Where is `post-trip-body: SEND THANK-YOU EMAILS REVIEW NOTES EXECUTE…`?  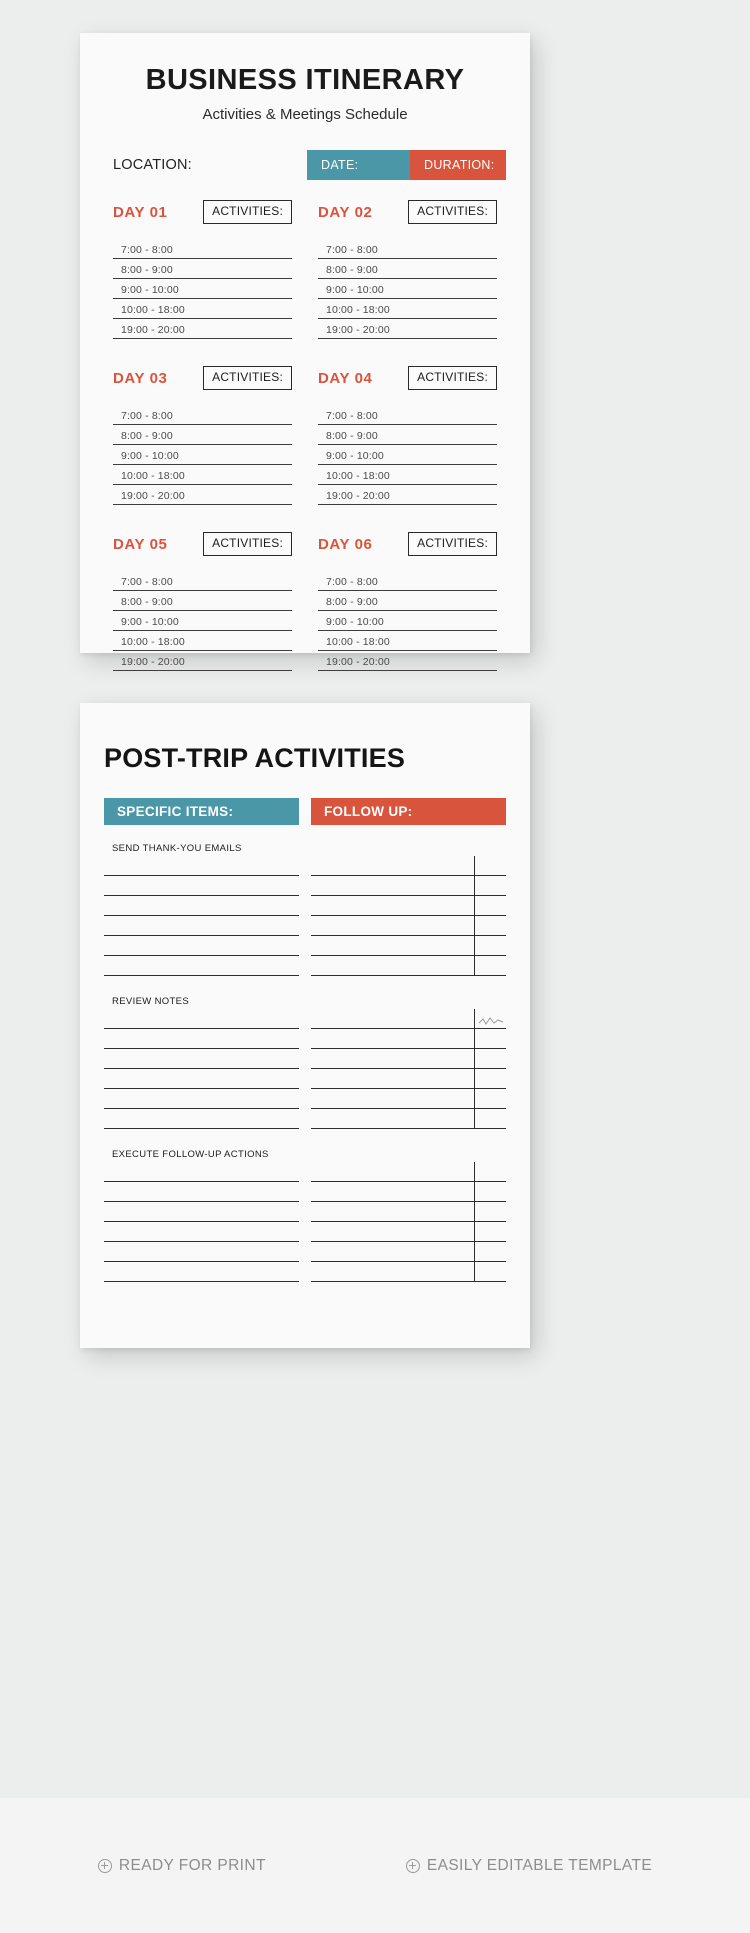
post-trip-body: SEND THANK-YOU EMAILS REVIEW NOTES EXECUTE… is located at coordinates (305, 1070).